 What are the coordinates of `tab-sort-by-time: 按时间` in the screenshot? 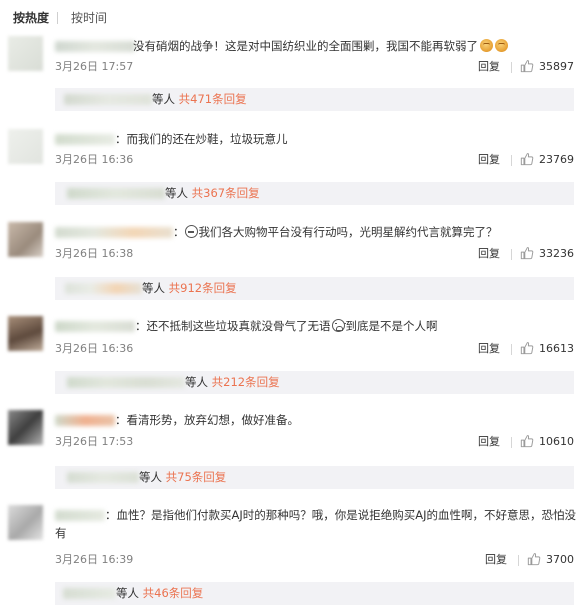 It's located at (89, 18).